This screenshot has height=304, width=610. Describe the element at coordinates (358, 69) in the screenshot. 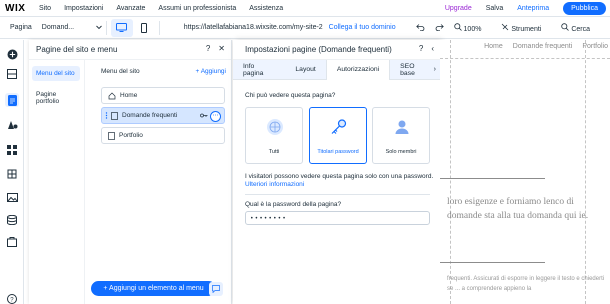

I see `tab-permissions: Autorizzazioni` at that location.